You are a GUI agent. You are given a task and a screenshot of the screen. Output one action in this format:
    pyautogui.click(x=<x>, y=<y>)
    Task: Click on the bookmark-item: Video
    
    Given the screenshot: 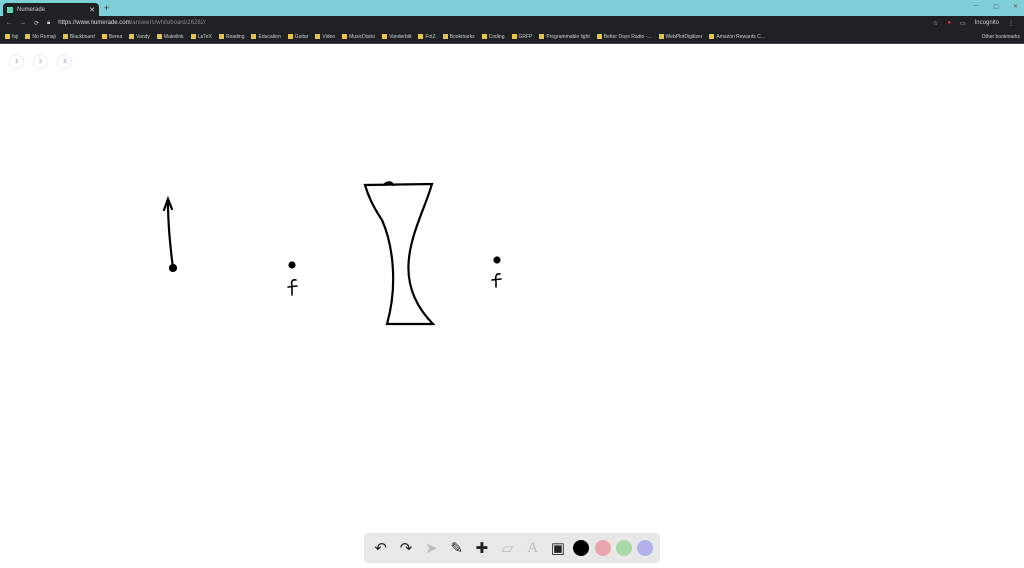 What is the action you would take?
    pyautogui.click(x=325, y=37)
    